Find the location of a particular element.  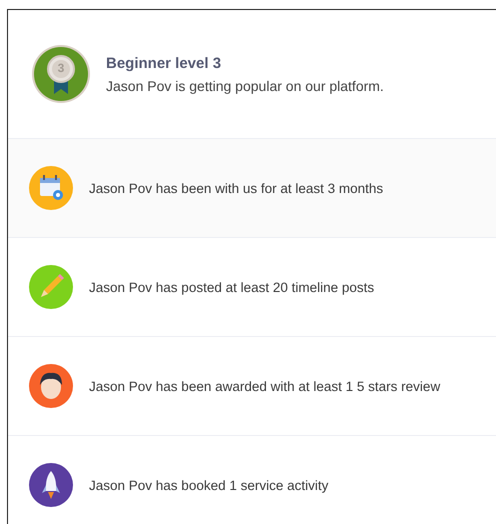

achievement-text: Jason Pov has been with us for at least 3 months is located at coordinates (236, 188).